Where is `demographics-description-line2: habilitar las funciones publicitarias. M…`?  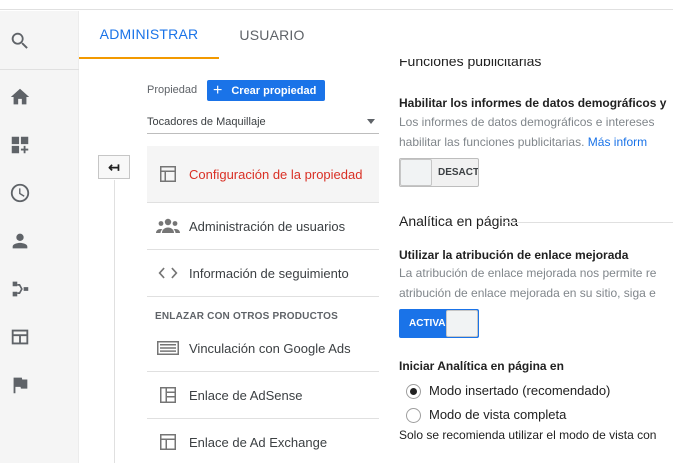
demographics-description-line2: habilitar las funciones publicitarias. M… is located at coordinates (523, 142).